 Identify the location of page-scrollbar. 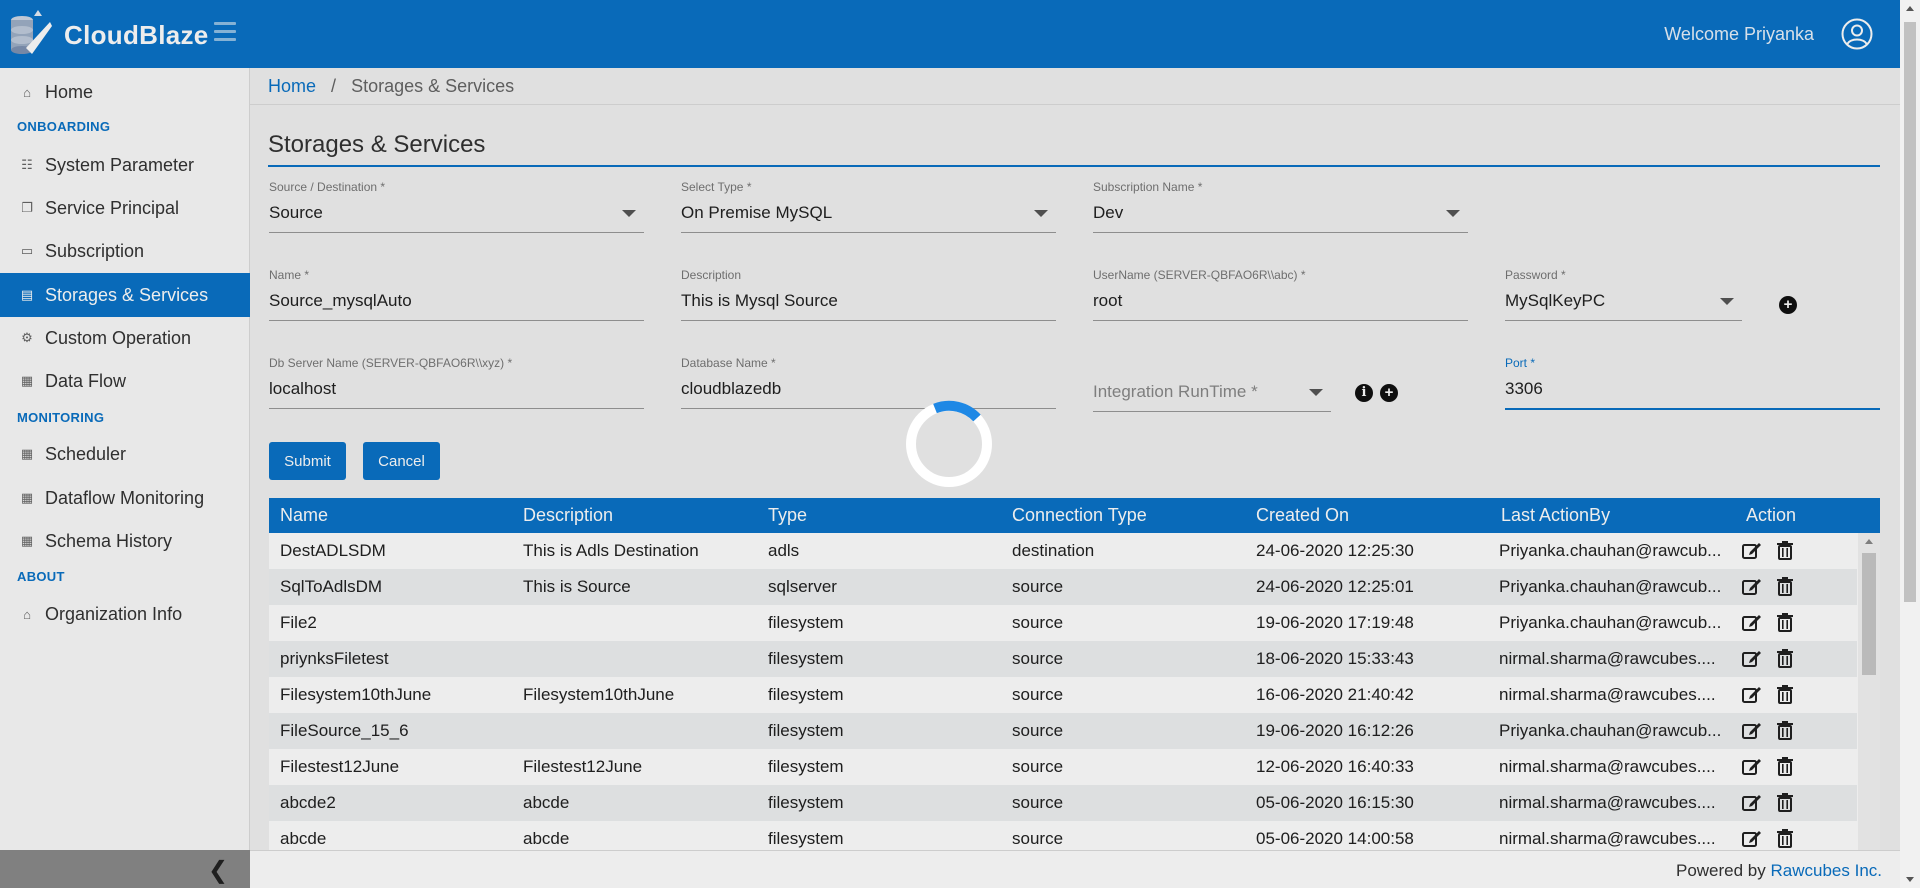
(1910, 444).